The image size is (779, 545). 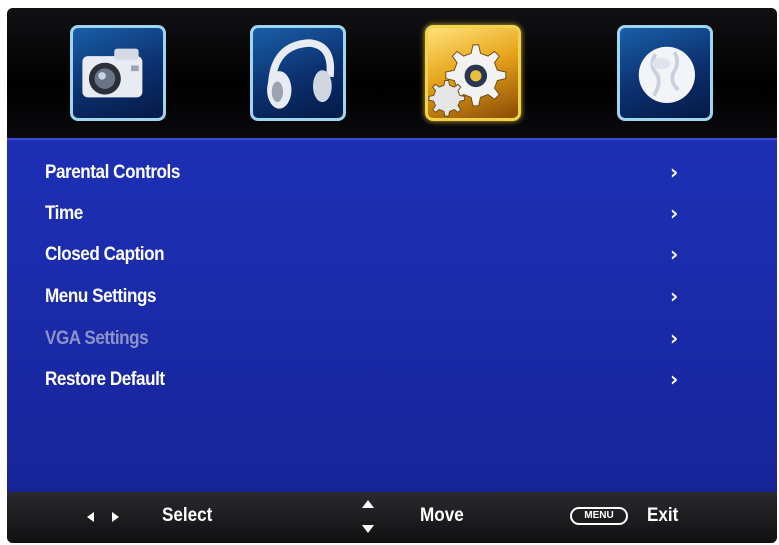 What do you see at coordinates (395, 298) in the screenshot?
I see `menu-item-menu-settings: Menu Settings ›` at bounding box center [395, 298].